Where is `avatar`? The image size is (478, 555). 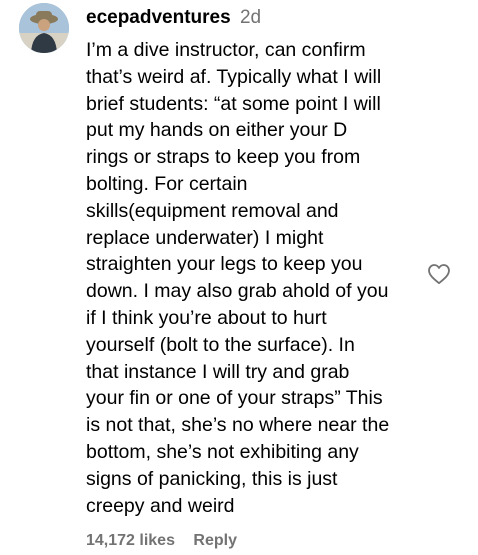 avatar is located at coordinates (44, 28).